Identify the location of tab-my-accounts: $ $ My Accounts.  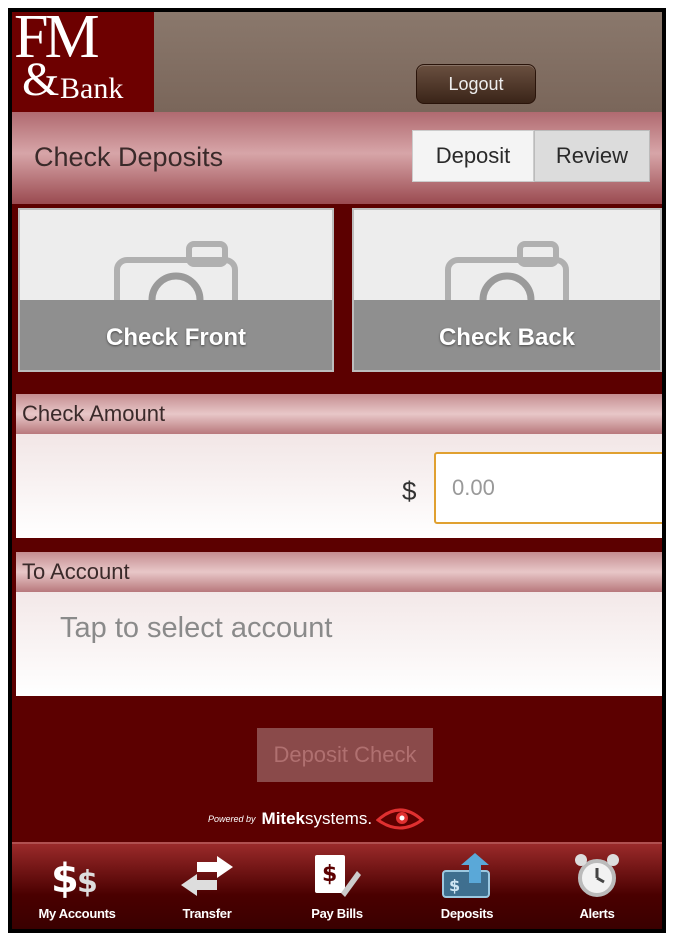
(77, 886).